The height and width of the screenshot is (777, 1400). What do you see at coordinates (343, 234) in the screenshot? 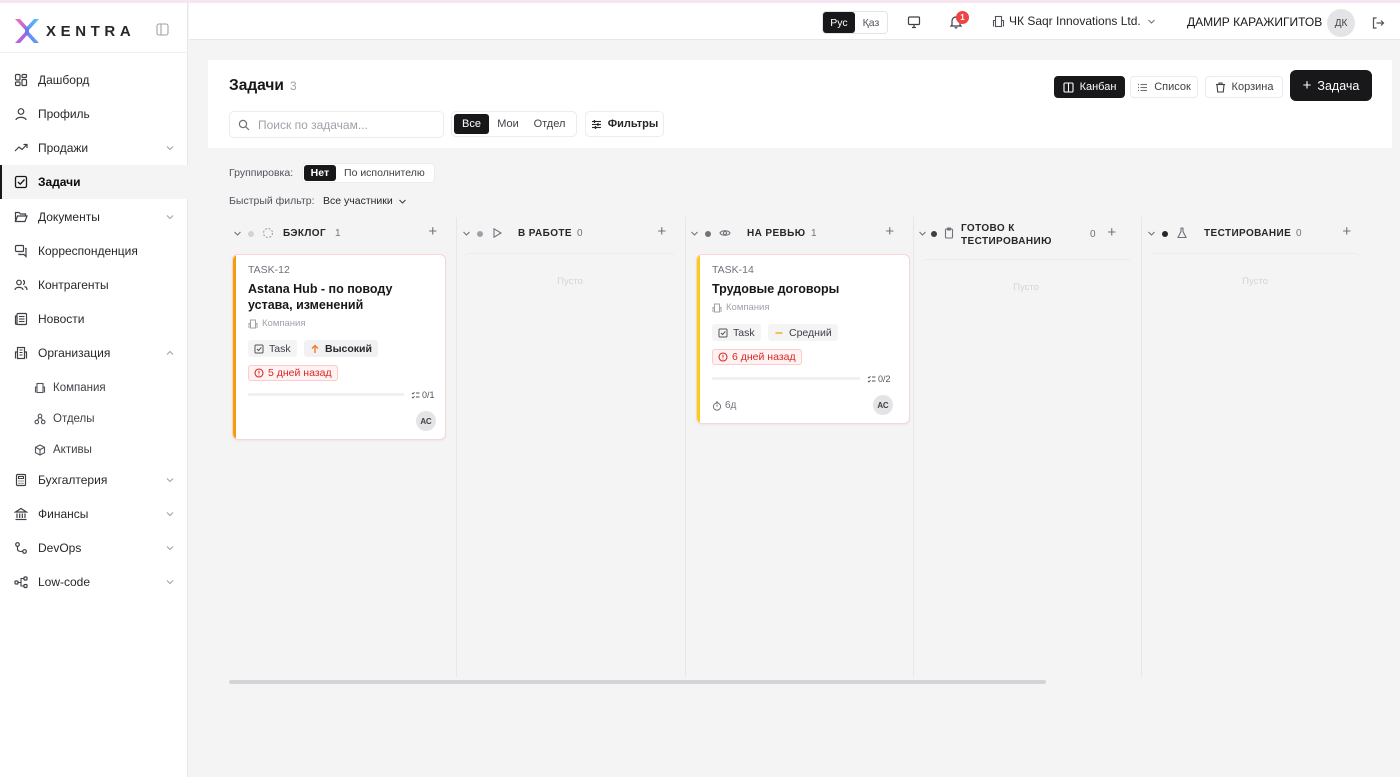
I see `column-header: БЭКЛОГ 1 +` at bounding box center [343, 234].